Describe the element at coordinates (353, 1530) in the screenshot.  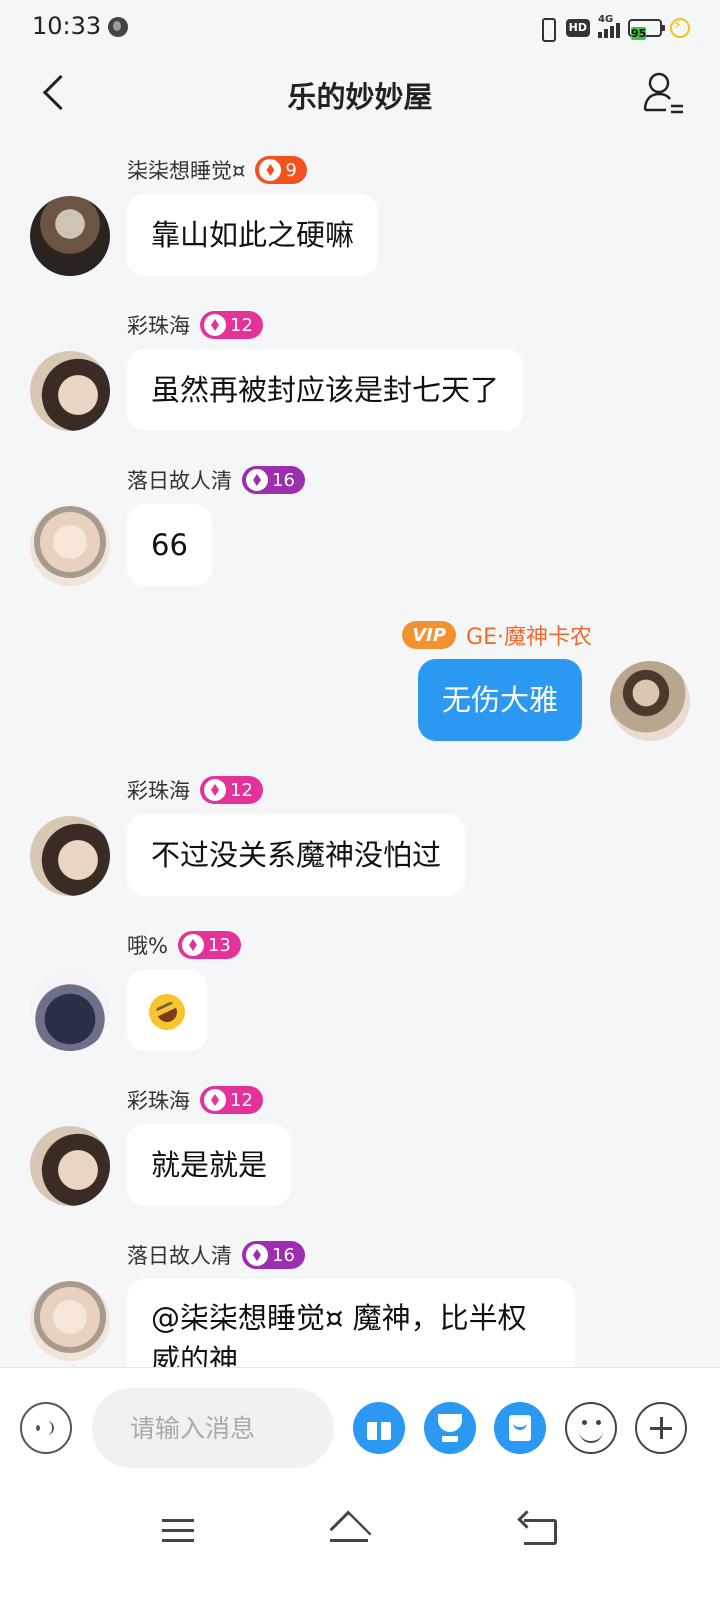
I see `home-button` at that location.